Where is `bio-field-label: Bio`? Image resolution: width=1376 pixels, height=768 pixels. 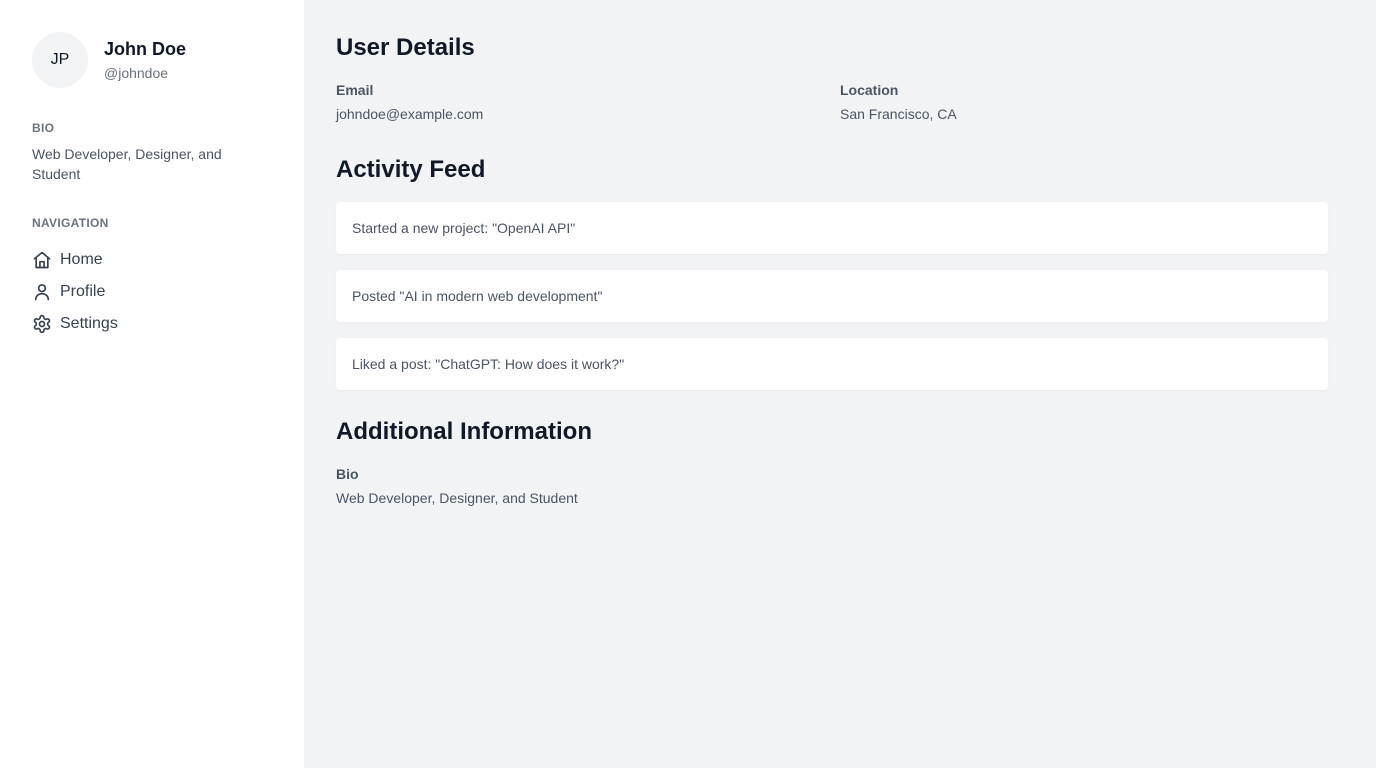
bio-field-label: Bio is located at coordinates (347, 474).